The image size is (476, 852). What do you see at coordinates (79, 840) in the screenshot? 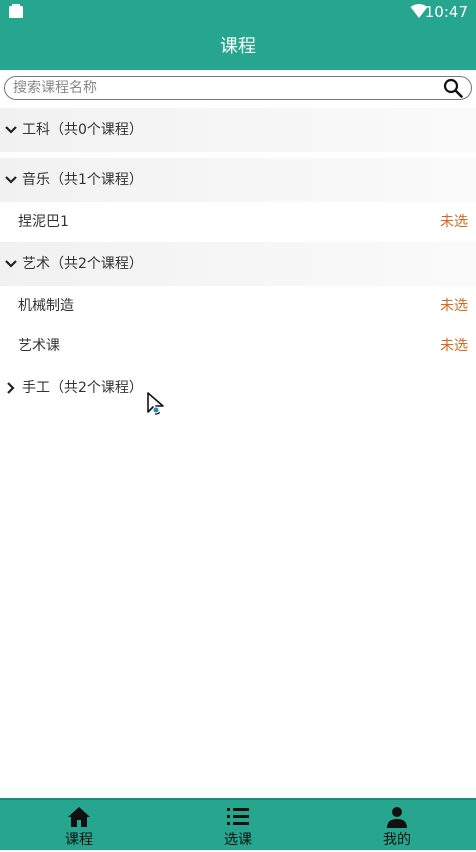
I see `nav-label: 课程` at bounding box center [79, 840].